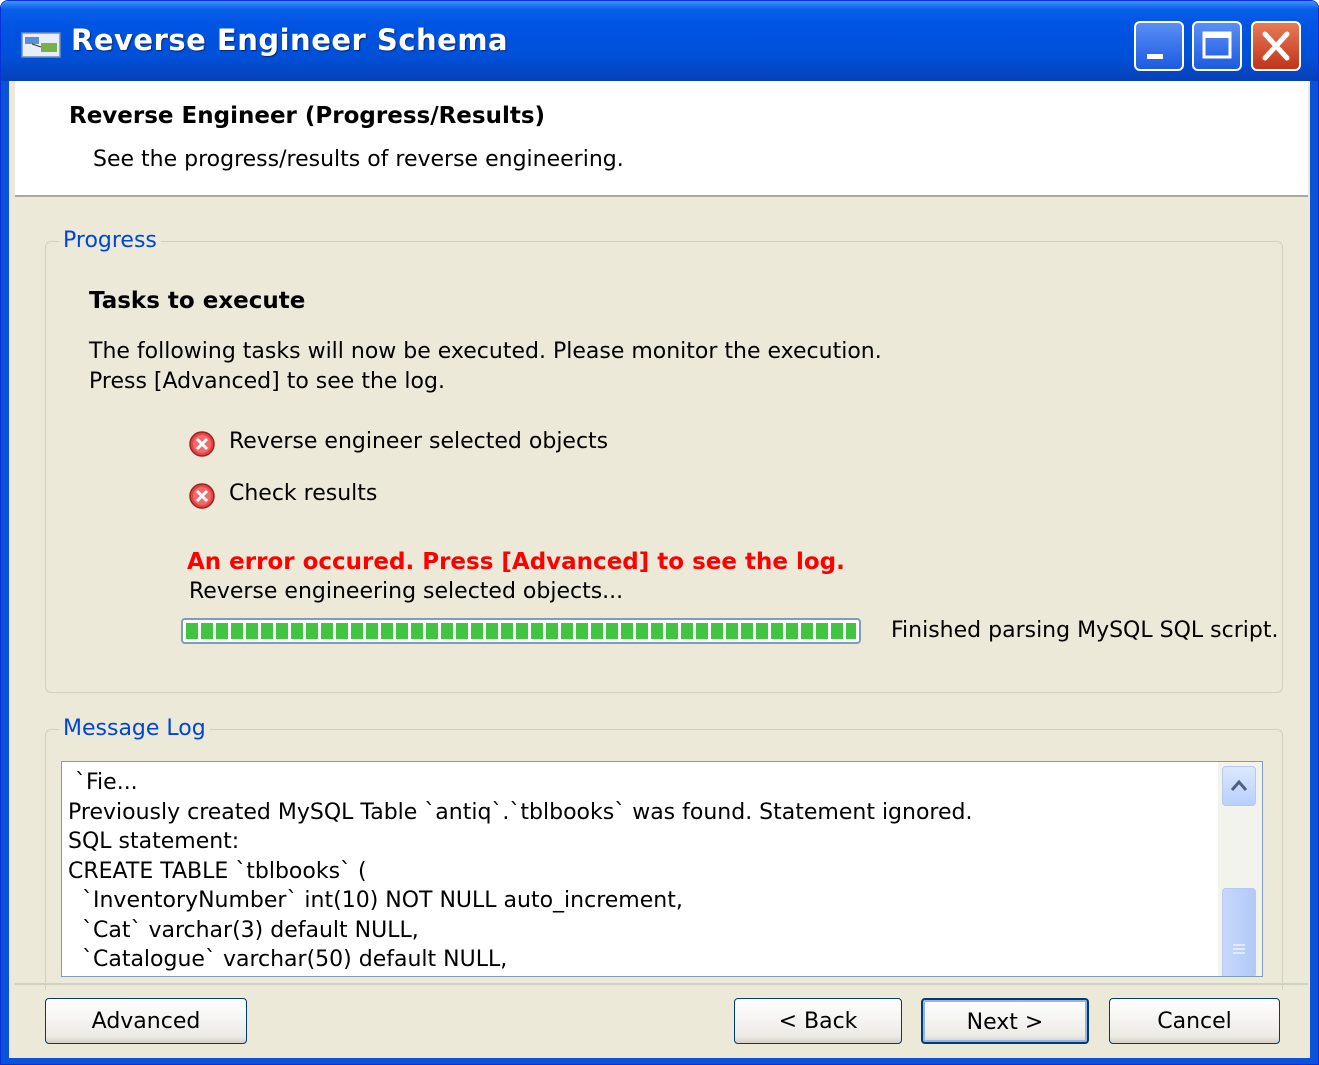 The height and width of the screenshot is (1065, 1319). What do you see at coordinates (1239, 932) in the screenshot?
I see `scroll-thumb` at bounding box center [1239, 932].